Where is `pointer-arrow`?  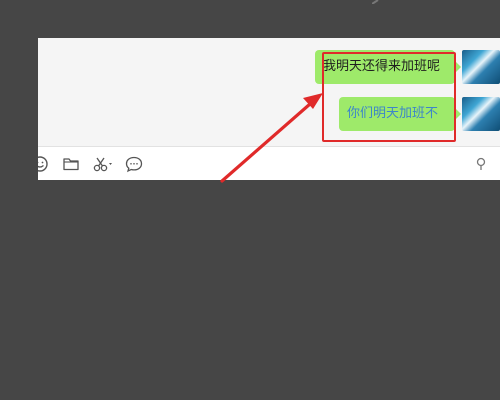 pointer-arrow is located at coordinates (271, 138).